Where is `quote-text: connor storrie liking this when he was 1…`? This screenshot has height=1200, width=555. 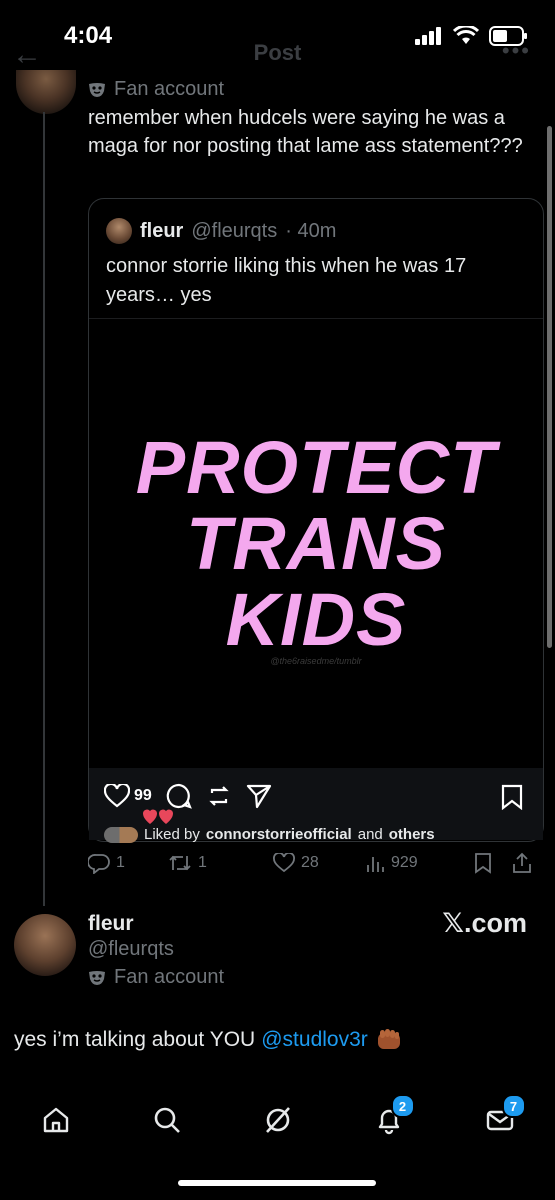
quote-text: connor storrie liking this when he was 1… is located at coordinates (286, 280).